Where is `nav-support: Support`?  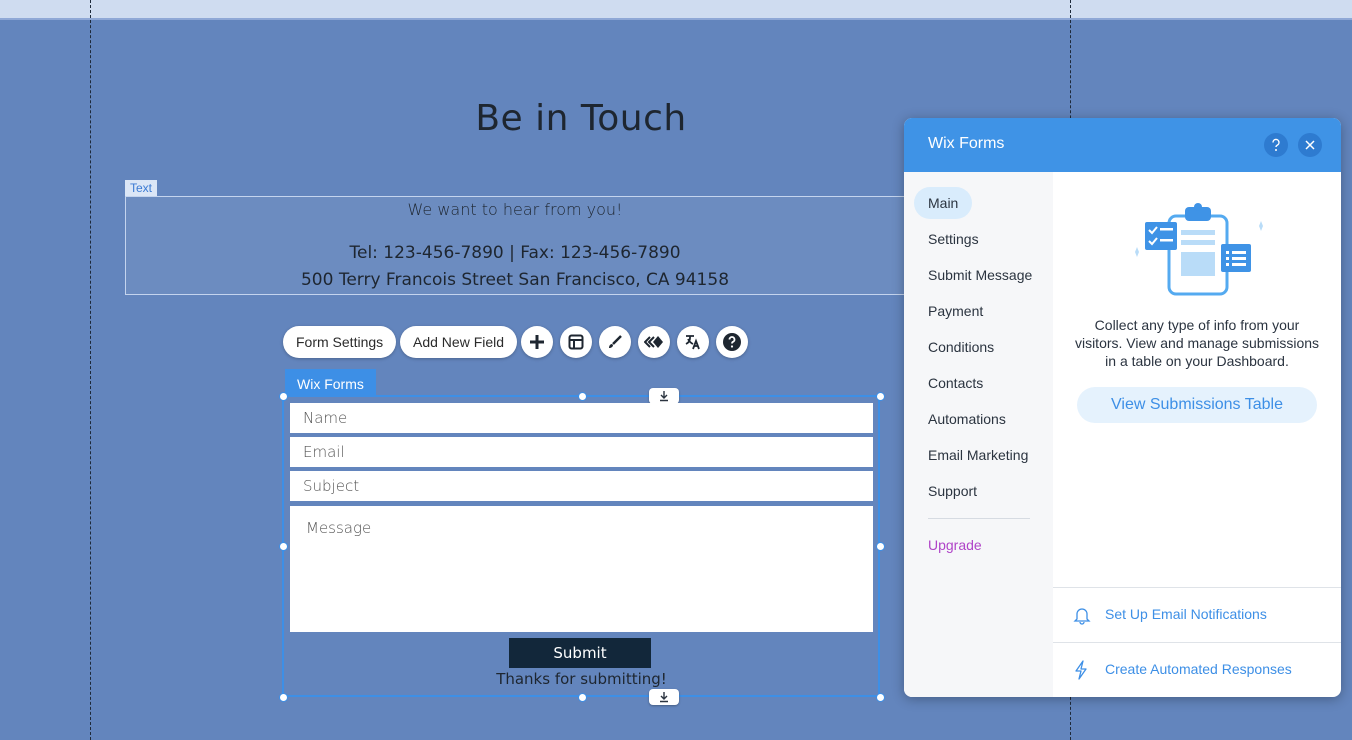 nav-support: Support is located at coordinates (952, 491).